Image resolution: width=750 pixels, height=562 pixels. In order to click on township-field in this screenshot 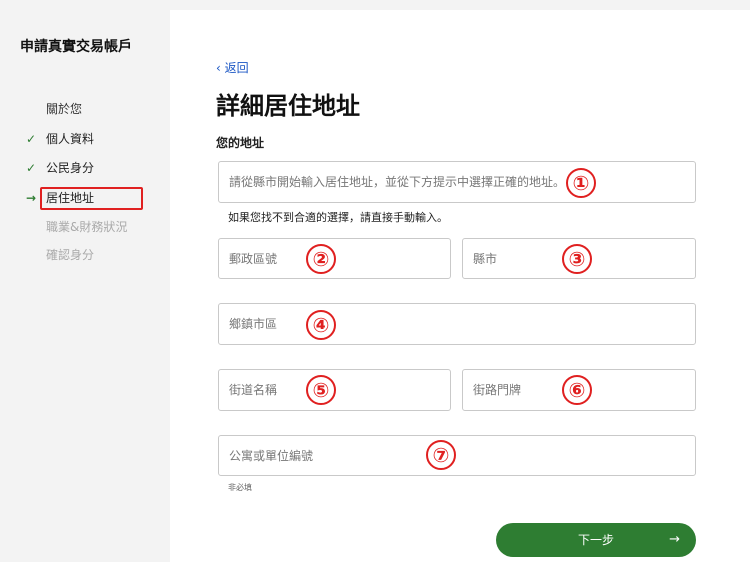, I will do `click(457, 324)`.